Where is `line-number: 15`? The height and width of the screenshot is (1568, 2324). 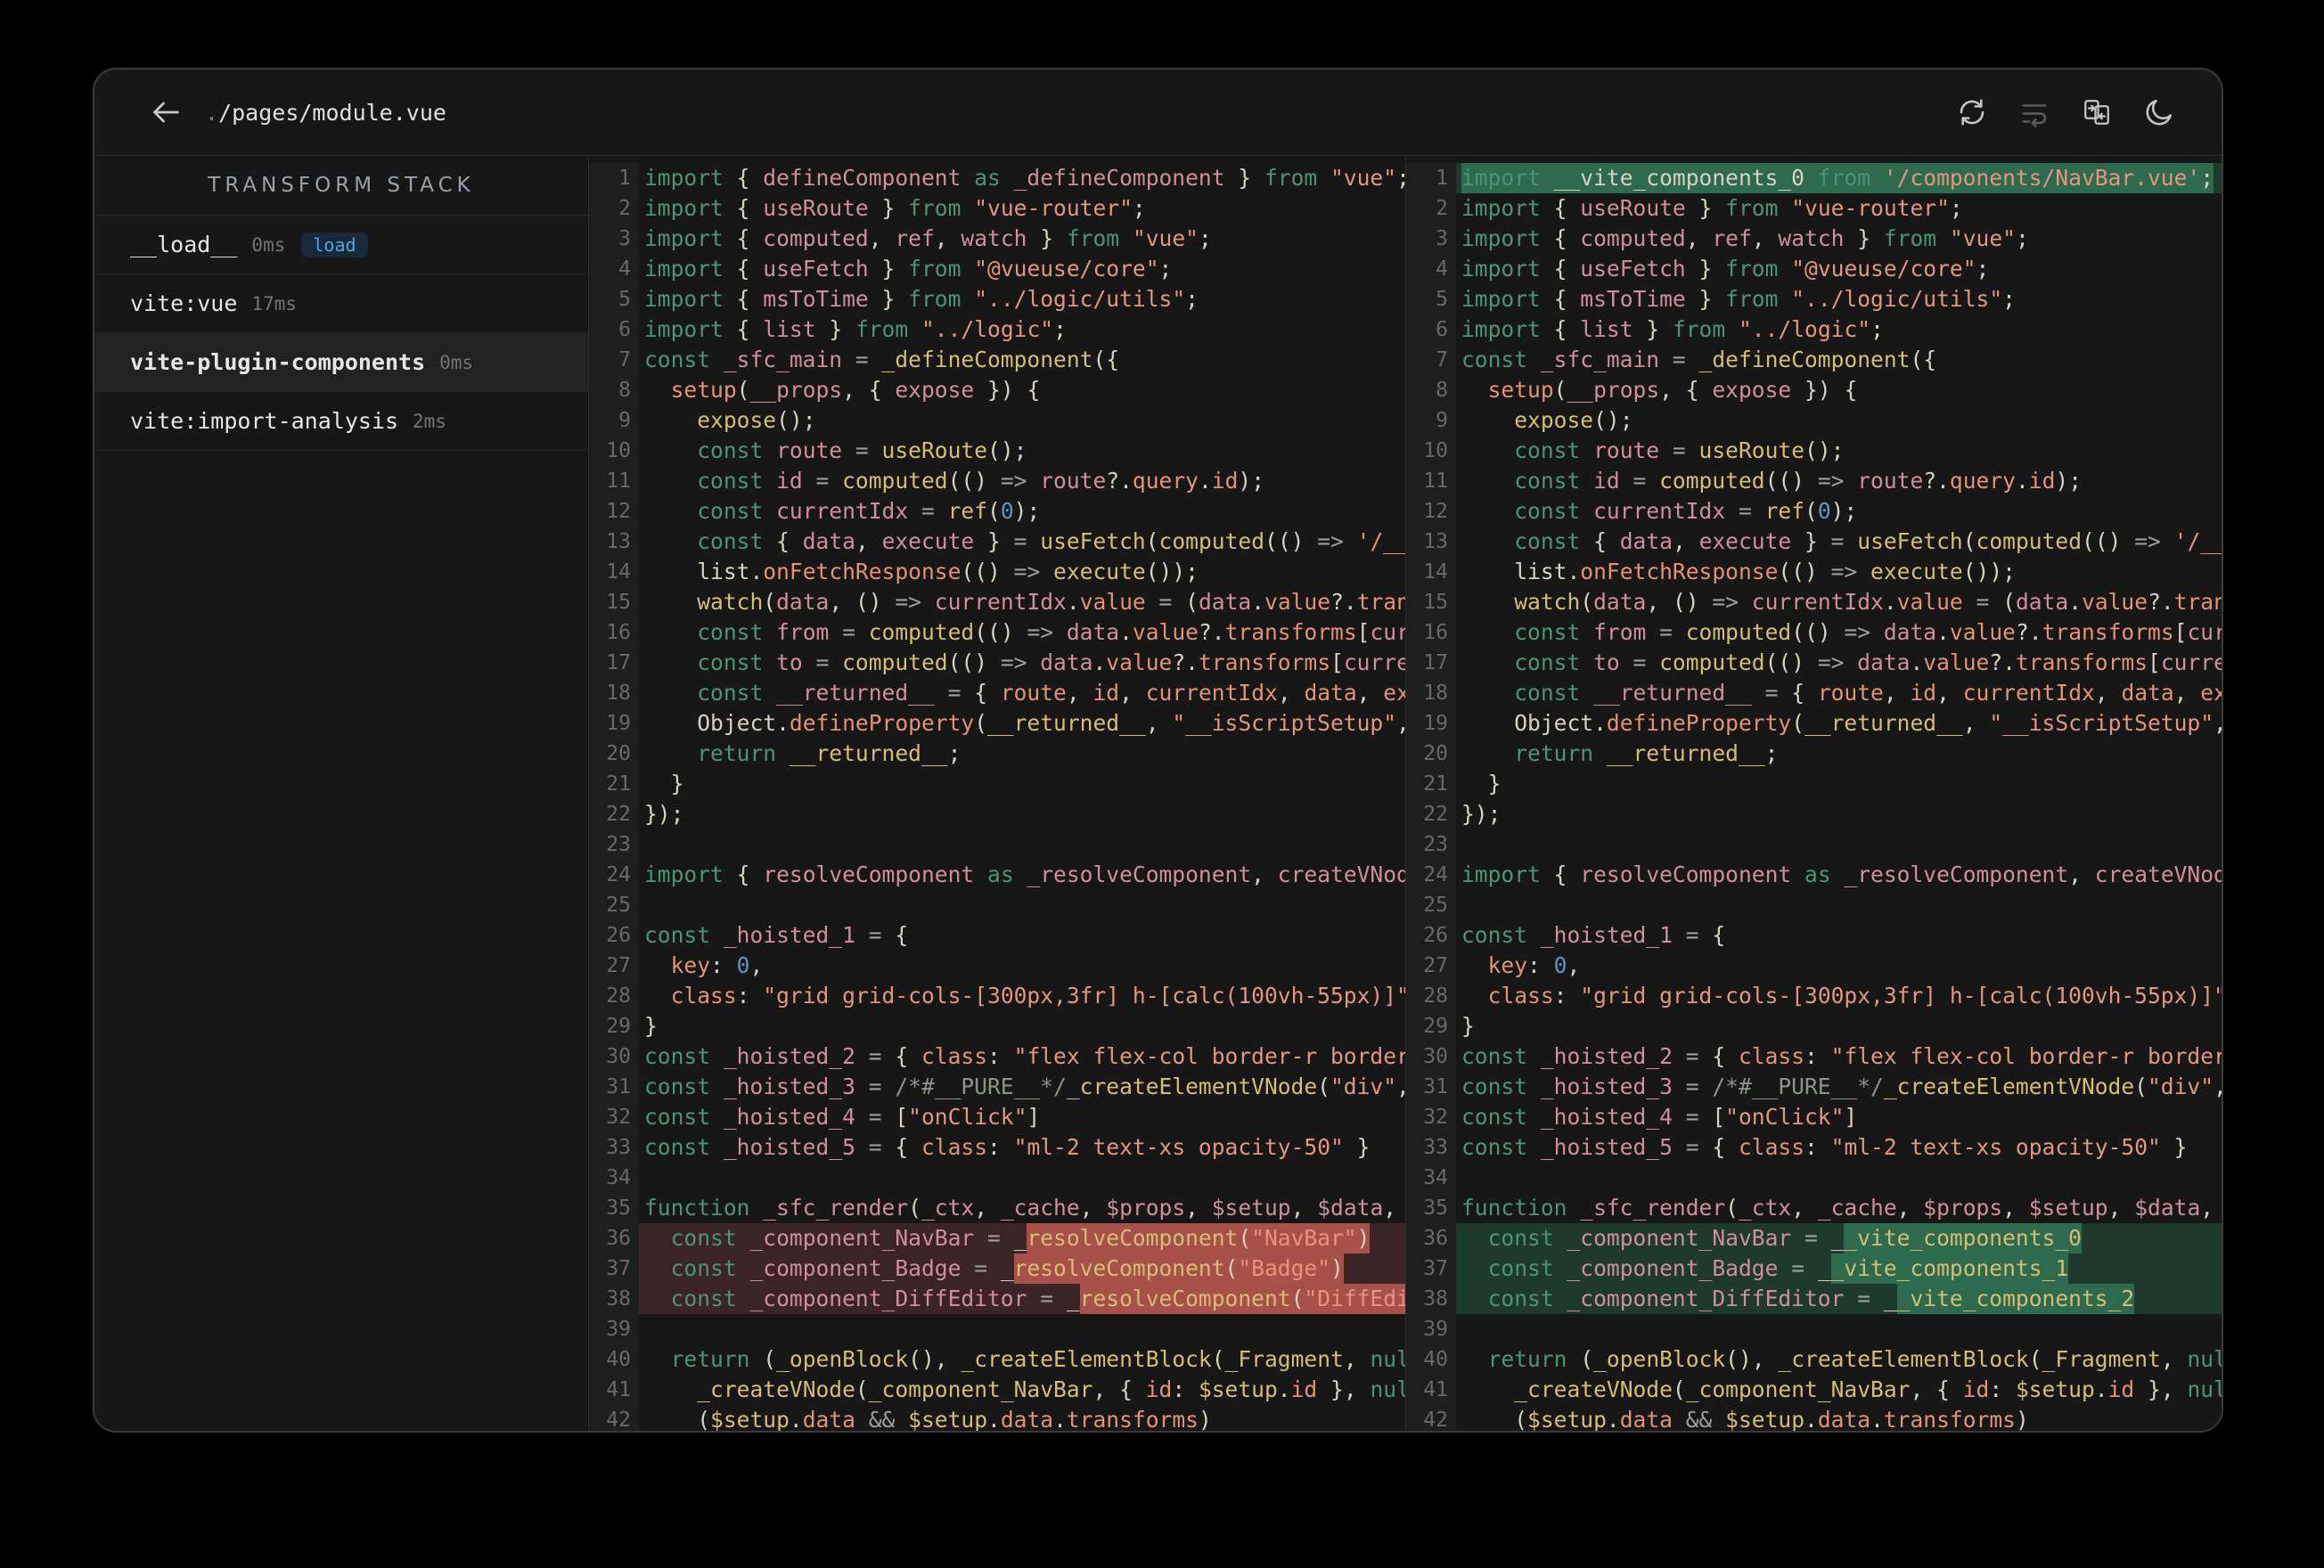 line-number: 15 is located at coordinates (1431, 602).